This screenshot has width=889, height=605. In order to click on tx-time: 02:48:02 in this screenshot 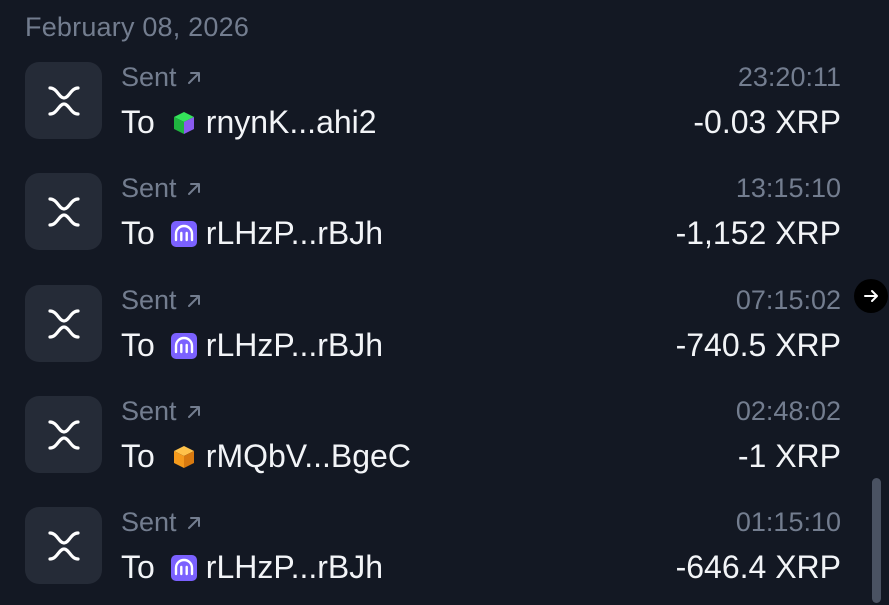, I will do `click(788, 411)`.